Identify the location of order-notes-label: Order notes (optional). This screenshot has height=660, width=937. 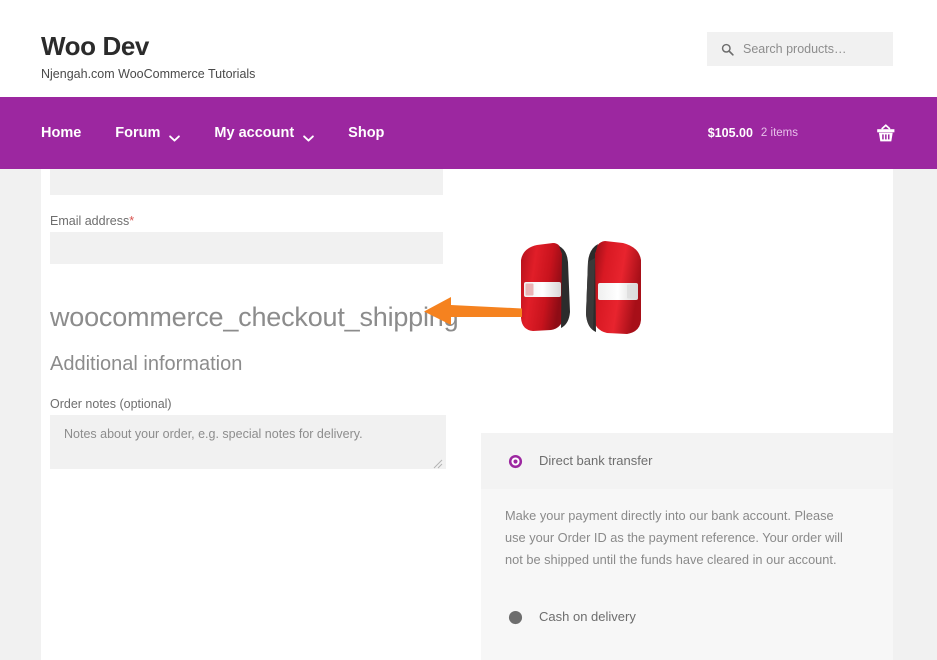
(111, 404).